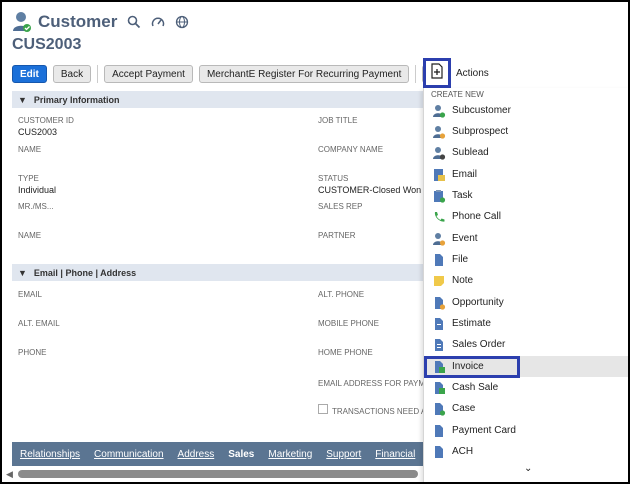  What do you see at coordinates (463, 280) in the screenshot?
I see `menu-item-label: Note` at bounding box center [463, 280].